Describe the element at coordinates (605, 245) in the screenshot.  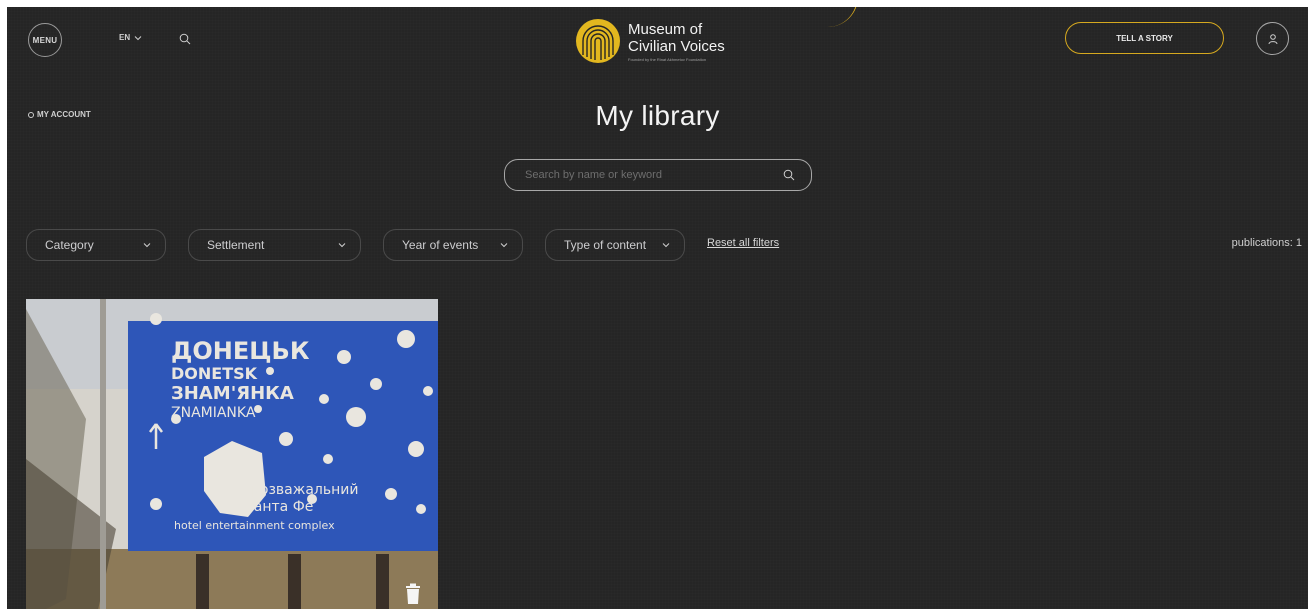
I see `filter-type-label: Type of content` at that location.